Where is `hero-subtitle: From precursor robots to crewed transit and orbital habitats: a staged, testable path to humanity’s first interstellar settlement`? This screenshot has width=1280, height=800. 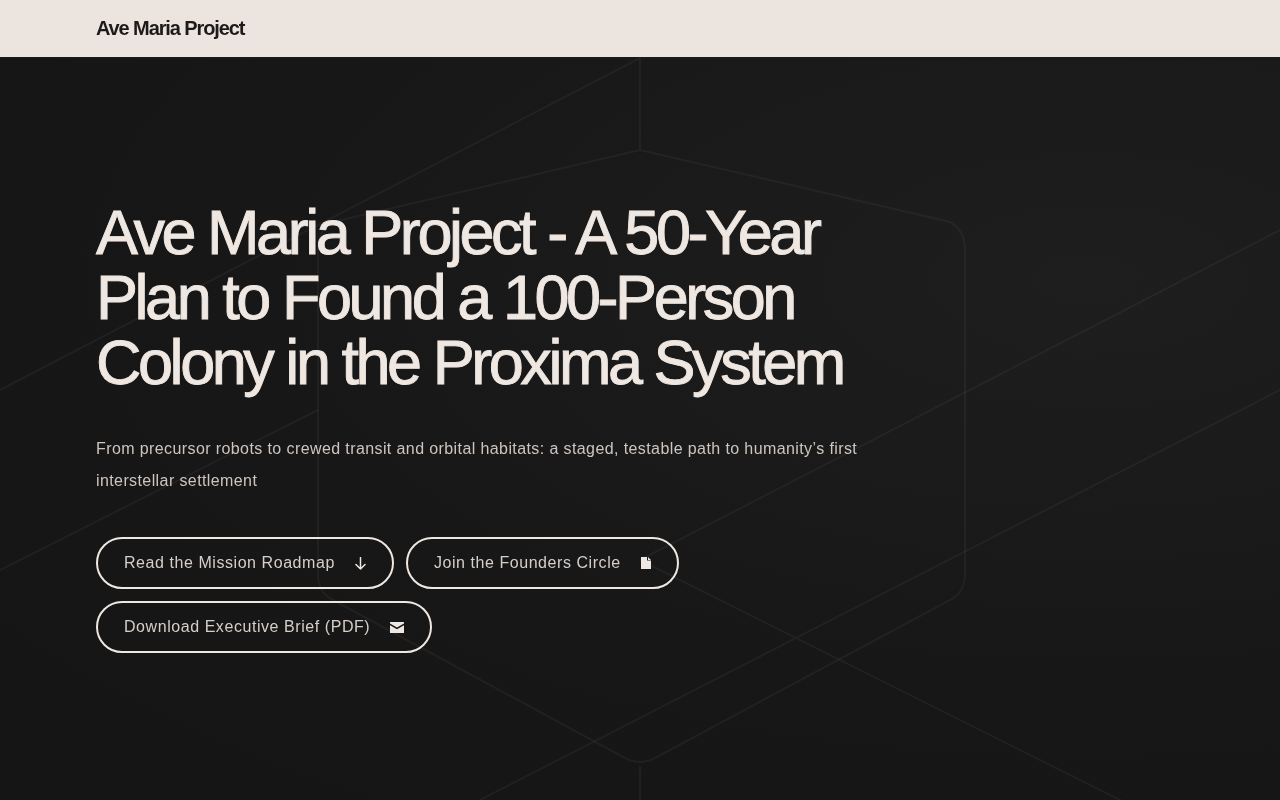 hero-subtitle: From precursor robots to crewed transit and orbital habitats: a staged, testable path to humanity’s first interstellar settlement is located at coordinates (477, 465).